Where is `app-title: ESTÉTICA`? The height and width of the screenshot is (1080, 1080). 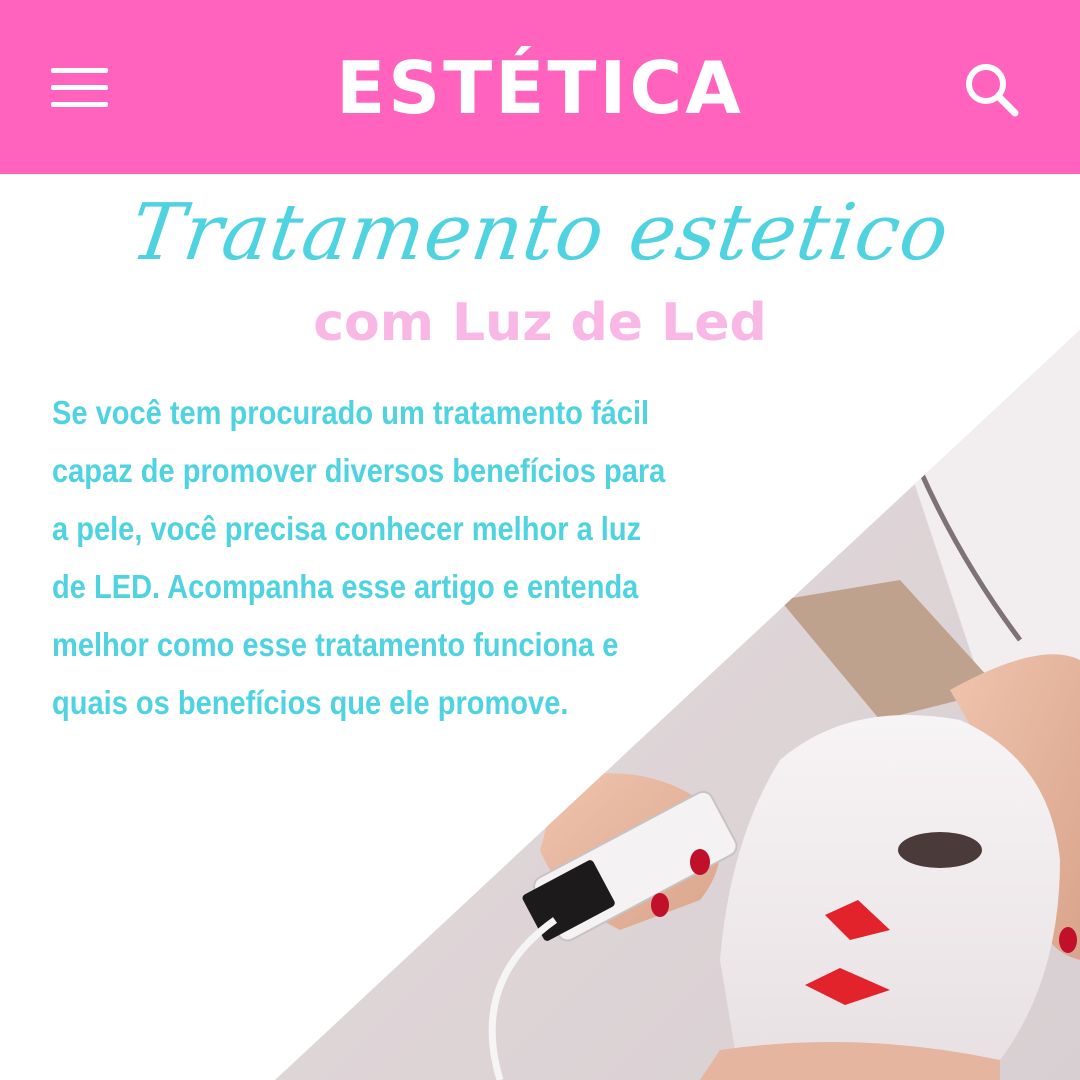 app-title: ESTÉTICA is located at coordinates (540, 88).